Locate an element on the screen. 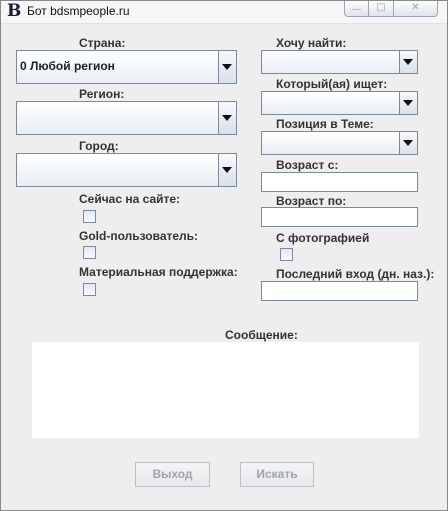 The height and width of the screenshot is (511, 448). want-to-find-select is located at coordinates (339, 62).